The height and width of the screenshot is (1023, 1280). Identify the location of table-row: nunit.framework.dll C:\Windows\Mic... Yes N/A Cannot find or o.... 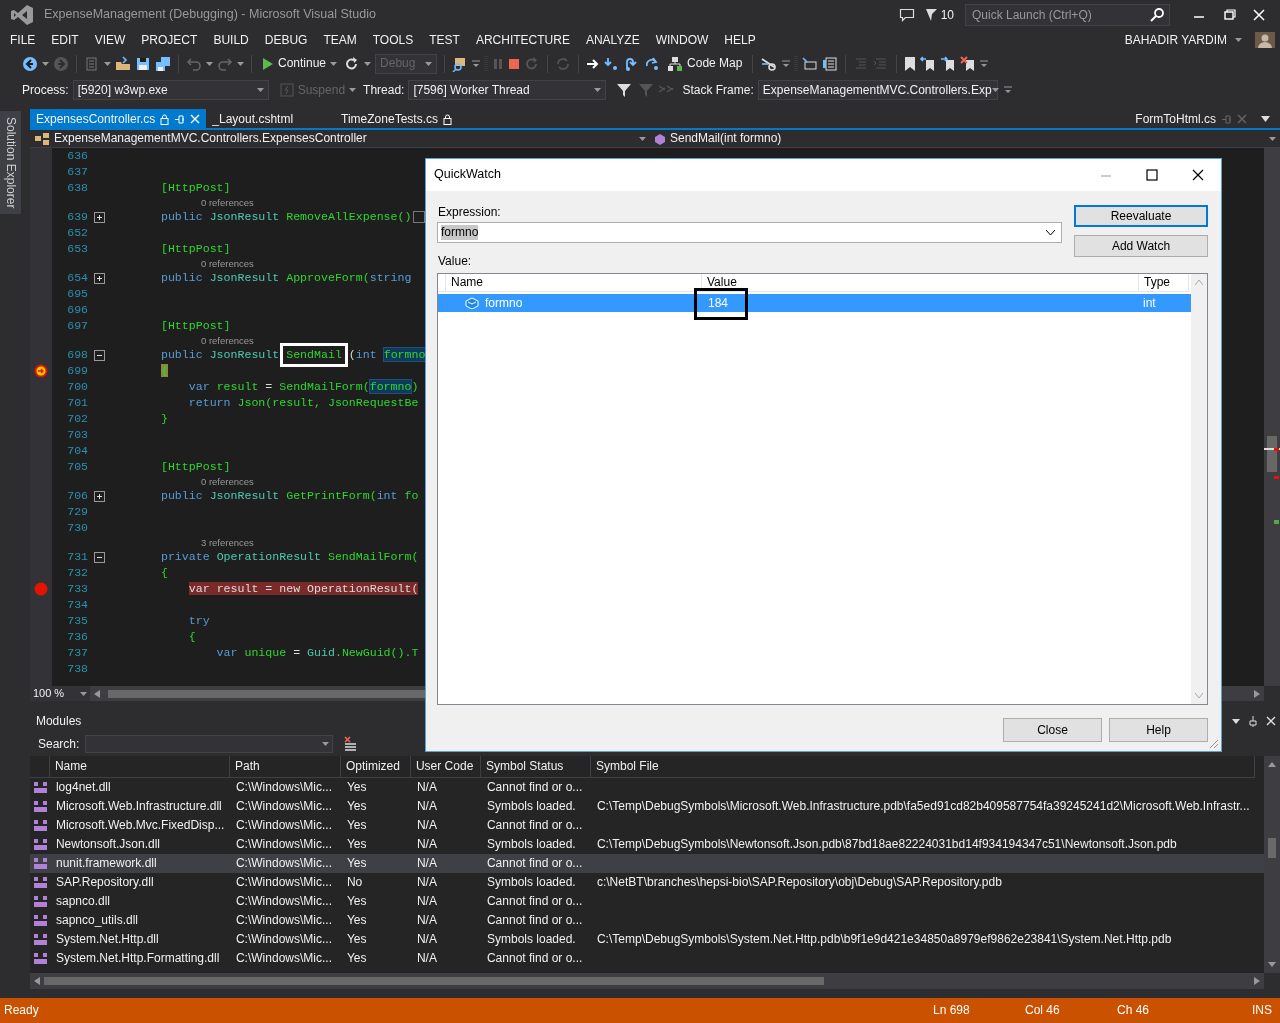
(646, 863).